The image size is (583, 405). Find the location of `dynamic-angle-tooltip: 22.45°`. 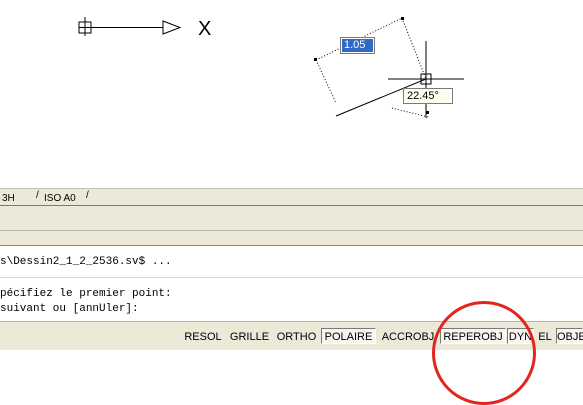

dynamic-angle-tooltip: 22.45° is located at coordinates (428, 96).